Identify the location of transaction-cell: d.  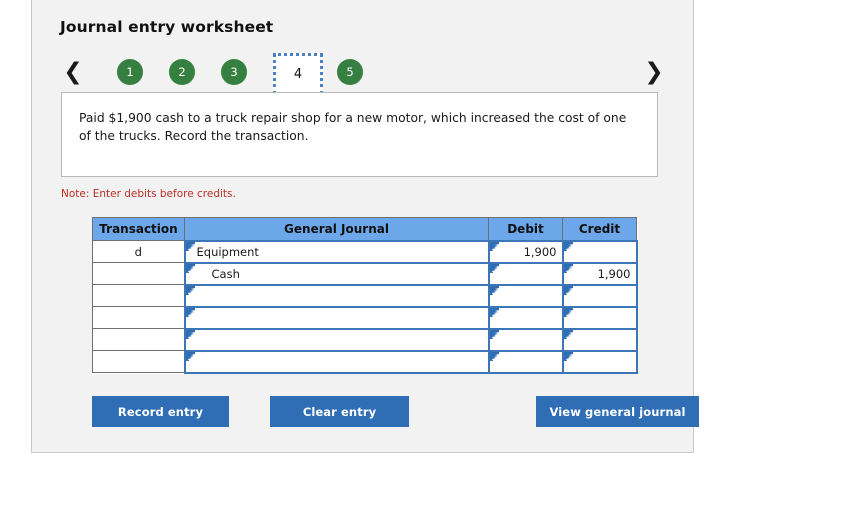
(138, 251).